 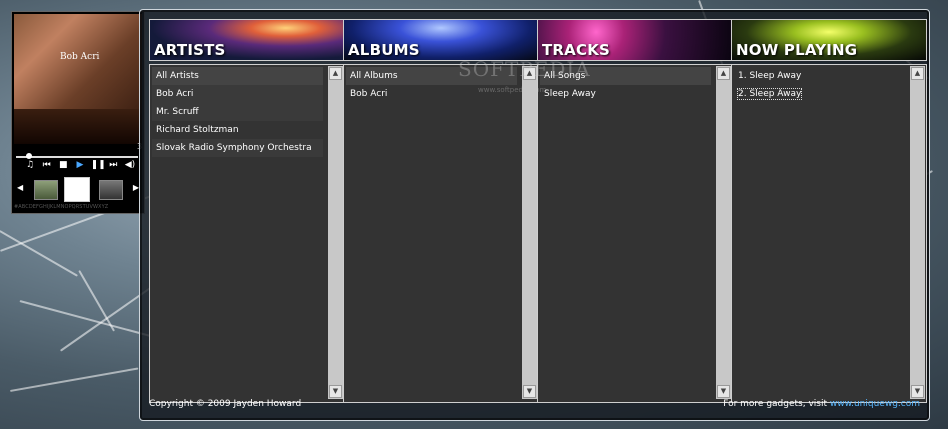 I want to click on volume-icon: ◀), so click(x=130, y=165).